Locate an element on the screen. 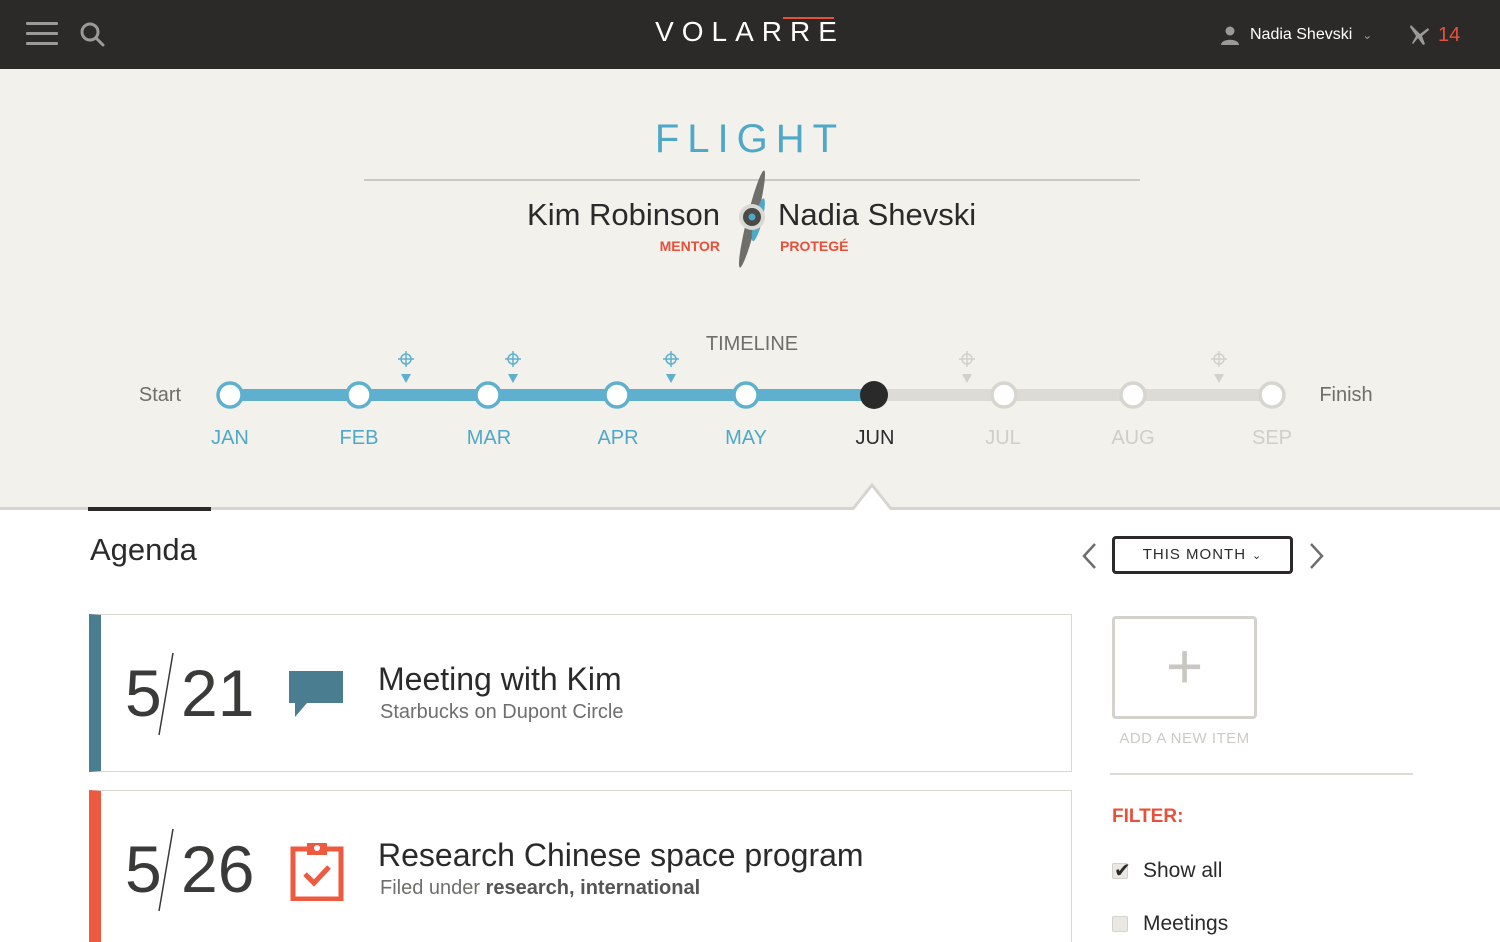  agenda-item-subtitle: Filed under research, international is located at coordinates (540, 888).